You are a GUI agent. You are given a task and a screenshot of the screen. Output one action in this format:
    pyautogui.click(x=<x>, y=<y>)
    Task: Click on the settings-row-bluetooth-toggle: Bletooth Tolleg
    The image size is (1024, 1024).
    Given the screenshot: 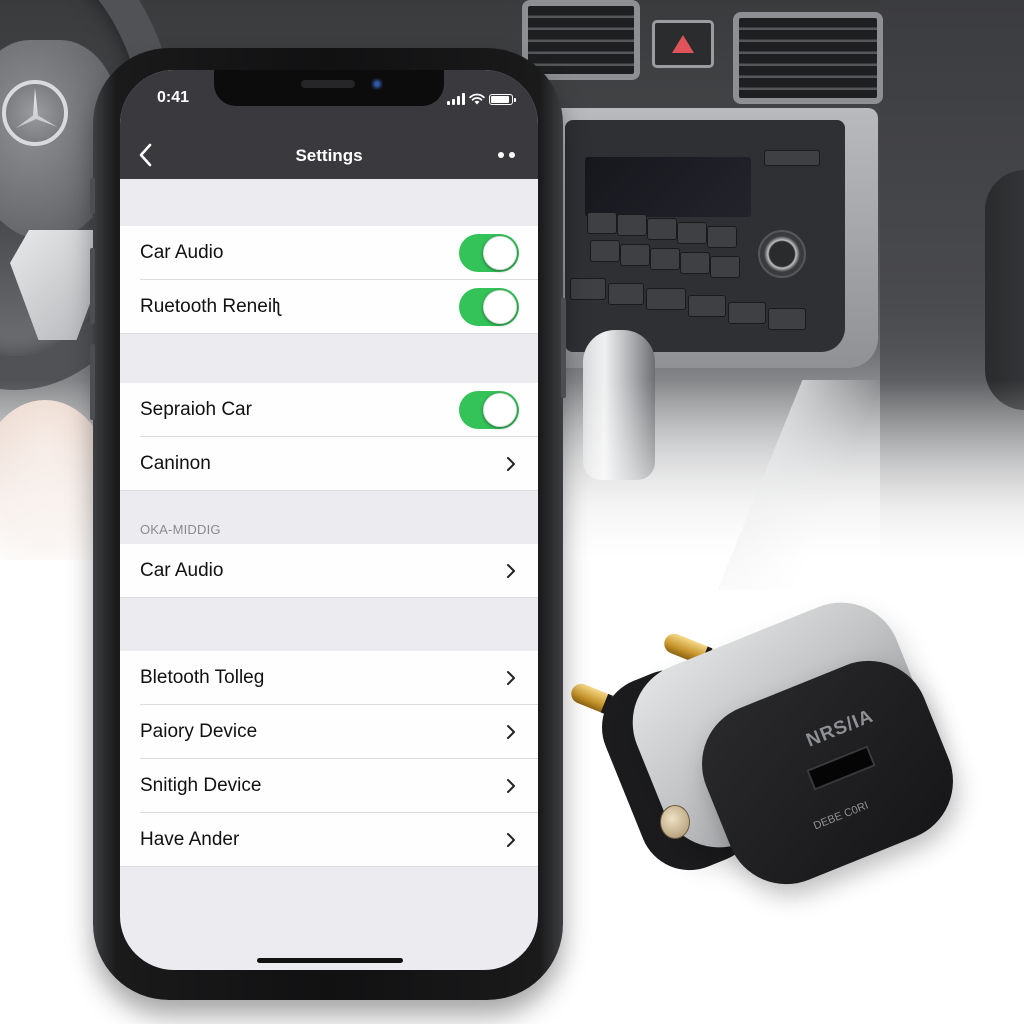 What is the action you would take?
    pyautogui.click(x=329, y=678)
    